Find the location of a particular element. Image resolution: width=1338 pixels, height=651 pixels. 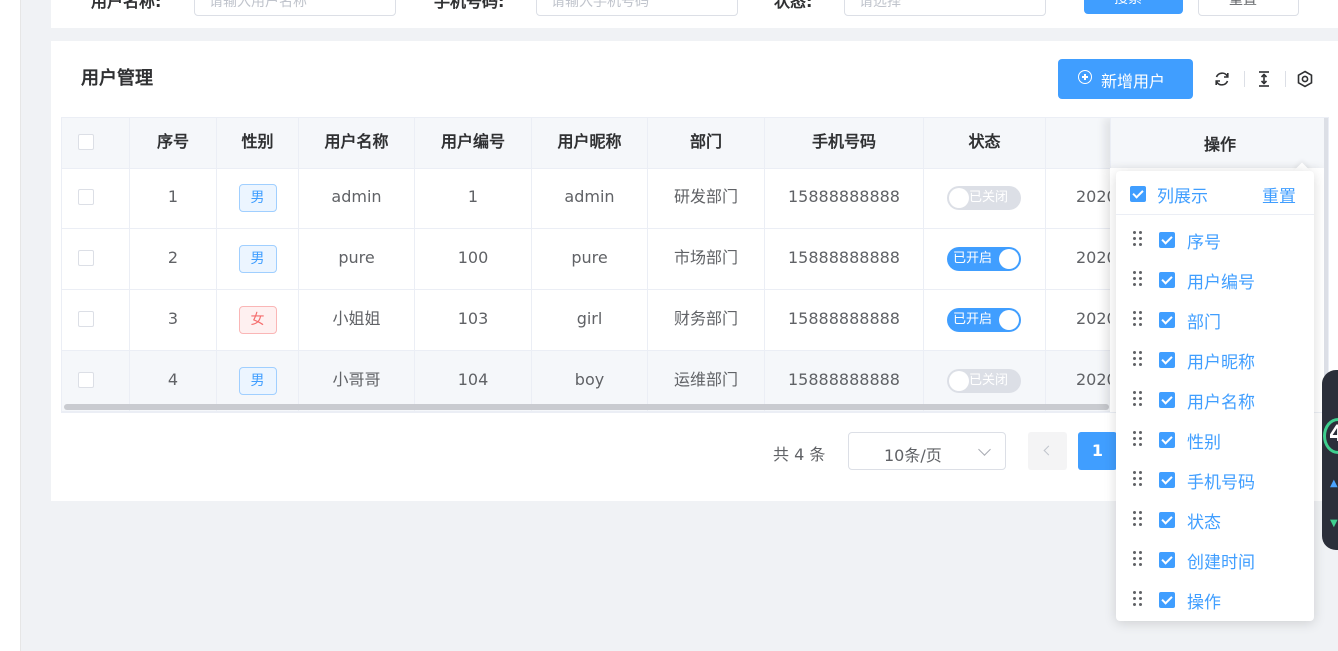

col-userid: 用户编号 is located at coordinates (473, 143).